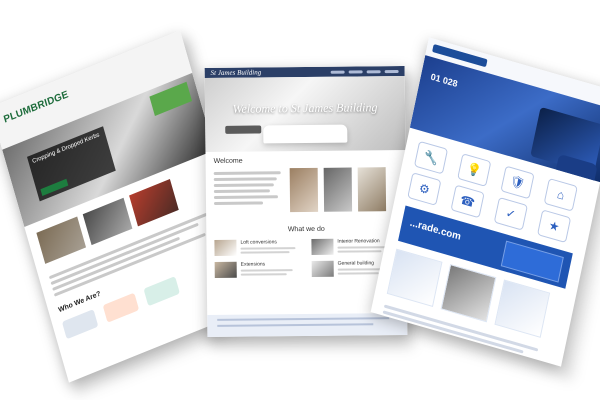 The image size is (600, 400). I want to click on left-hero-card: Cropping & Dropped Kerbs, so click(71, 164).